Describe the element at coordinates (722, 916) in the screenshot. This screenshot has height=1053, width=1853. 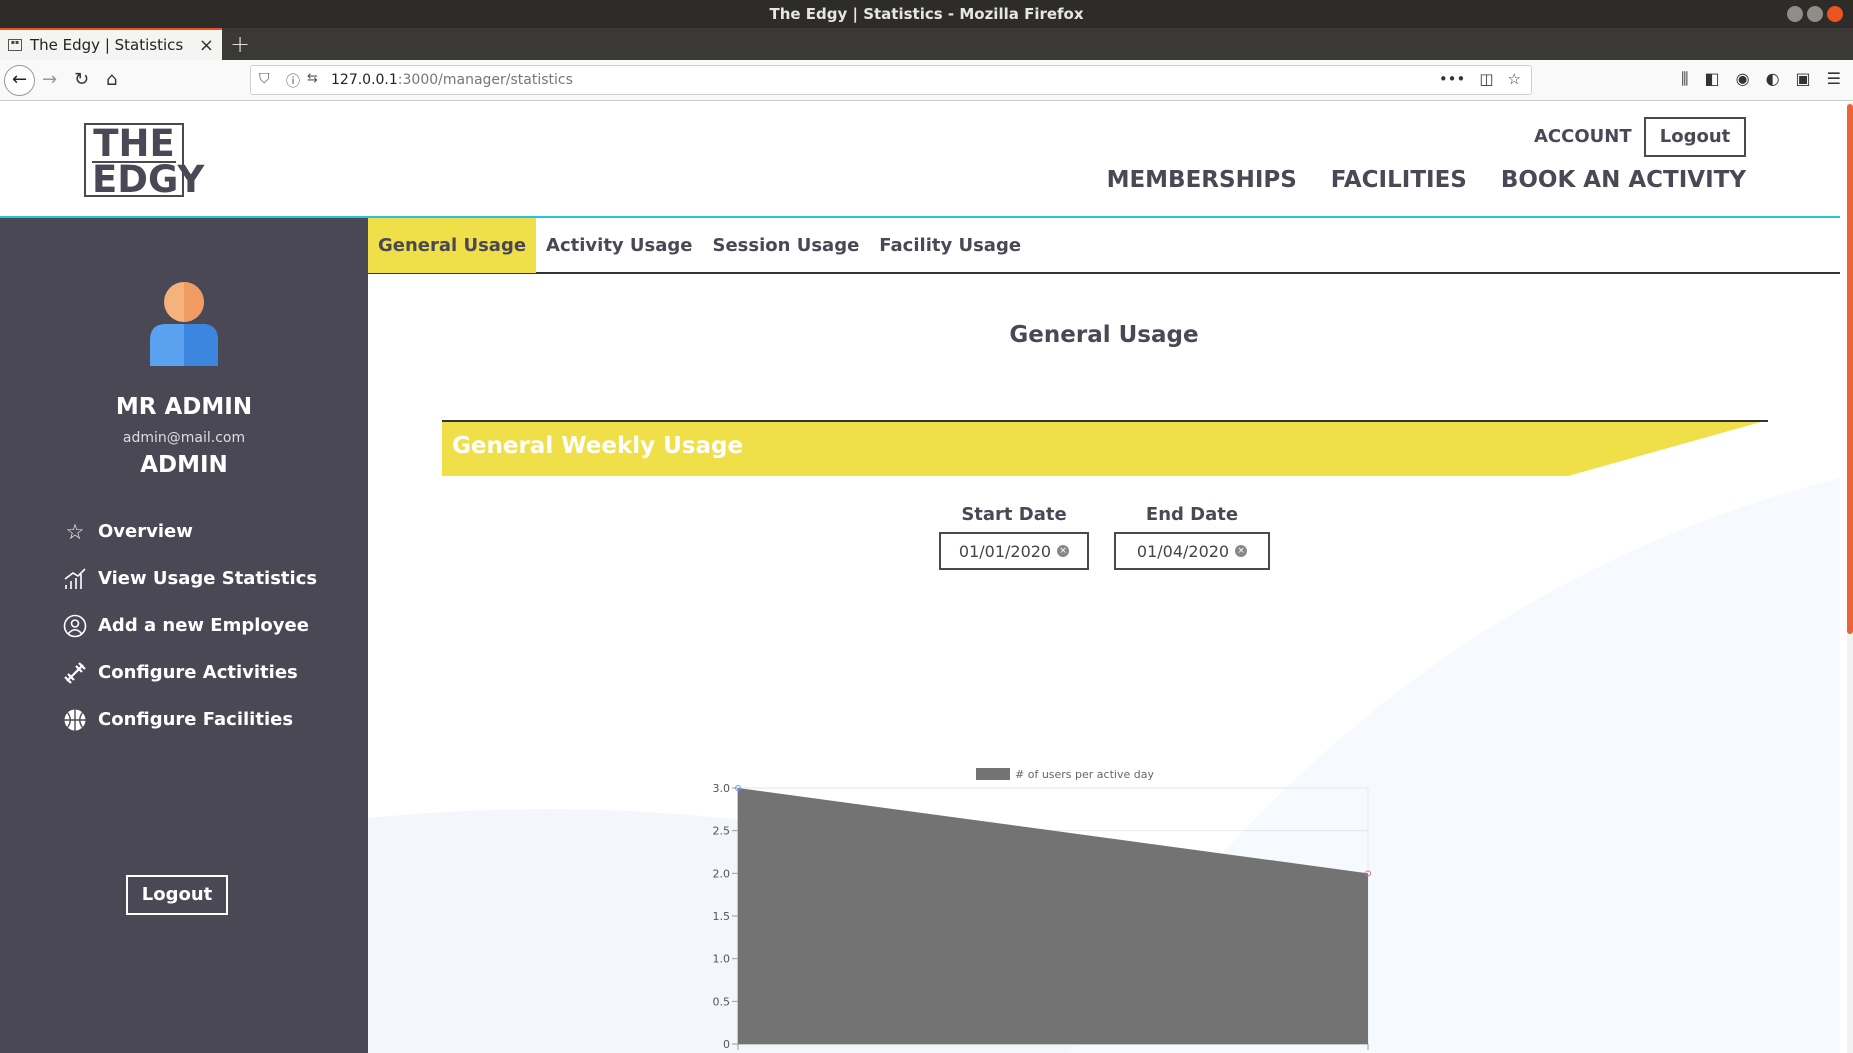
I see `y-tick-label: 1.5` at that location.